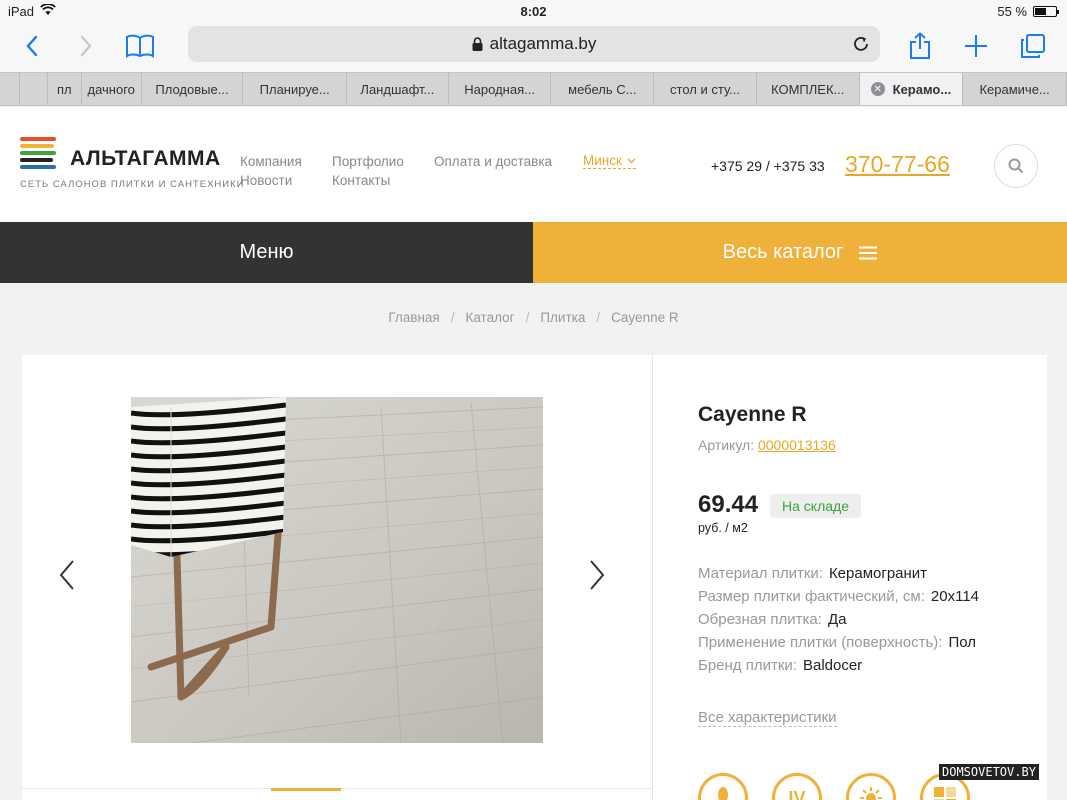 The width and height of the screenshot is (1067, 800). I want to click on tab: пл, so click(65, 89).